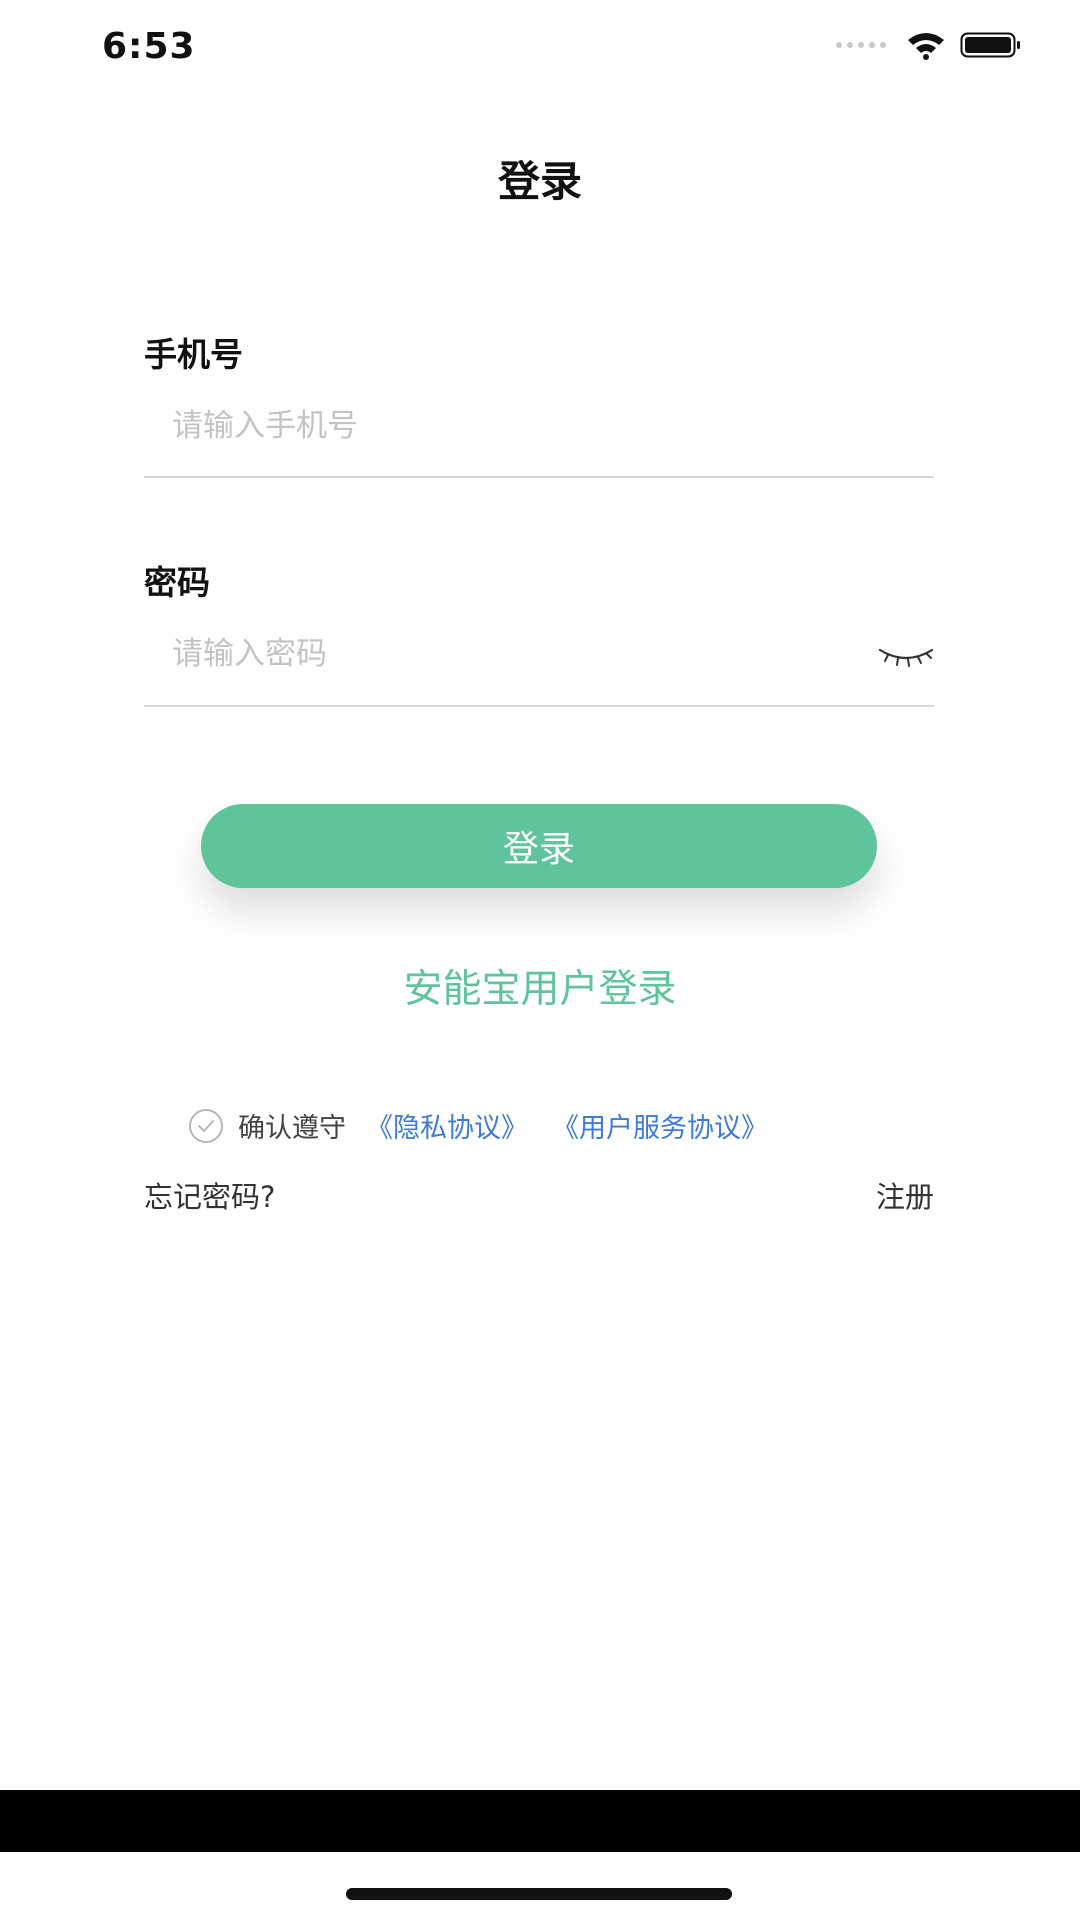  What do you see at coordinates (926, 46) in the screenshot?
I see `wifi-icon` at bounding box center [926, 46].